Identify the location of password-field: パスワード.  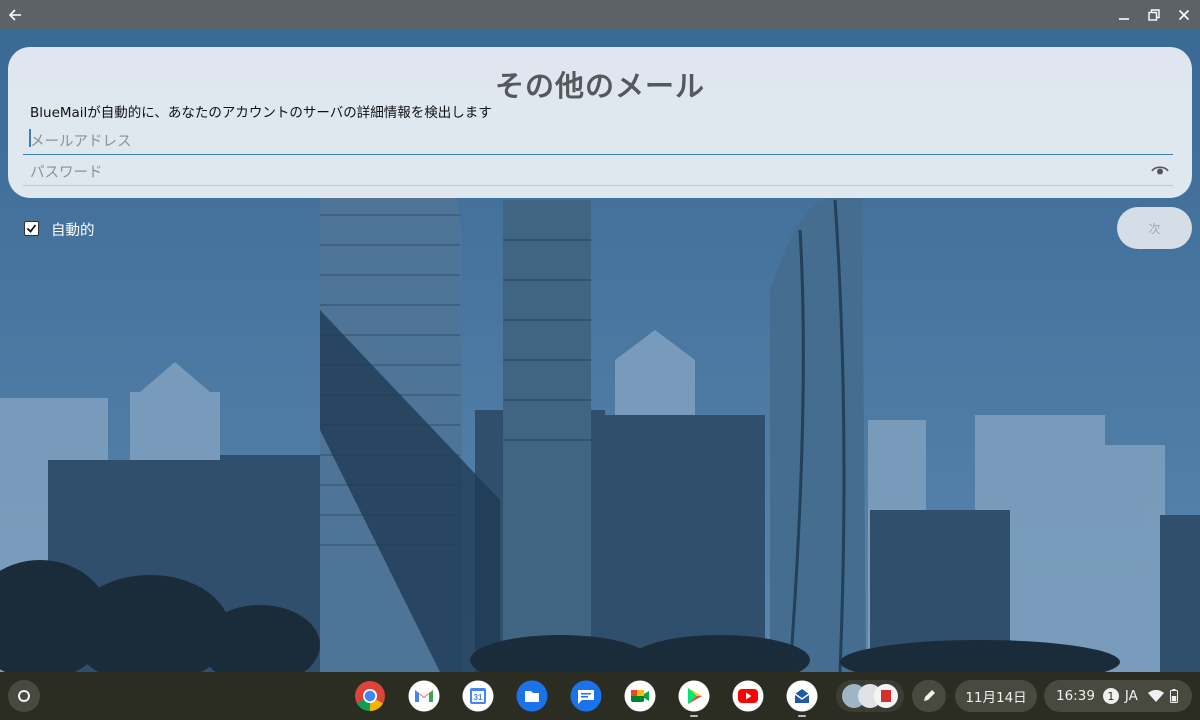
(598, 170).